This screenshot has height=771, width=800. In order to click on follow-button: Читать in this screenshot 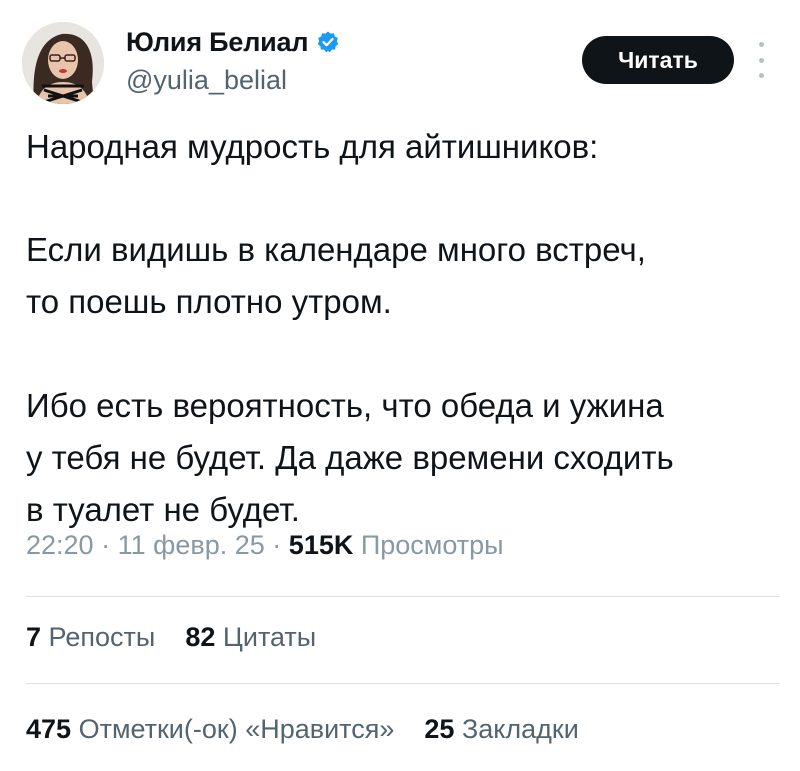, I will do `click(658, 60)`.